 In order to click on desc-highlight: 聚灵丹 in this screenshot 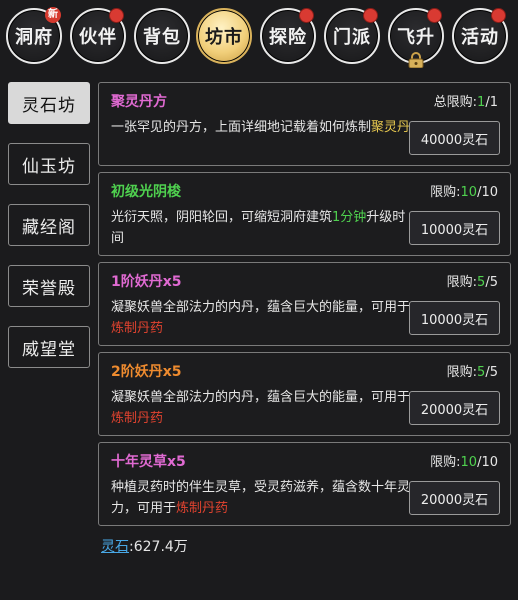, I will do `click(391, 127)`.